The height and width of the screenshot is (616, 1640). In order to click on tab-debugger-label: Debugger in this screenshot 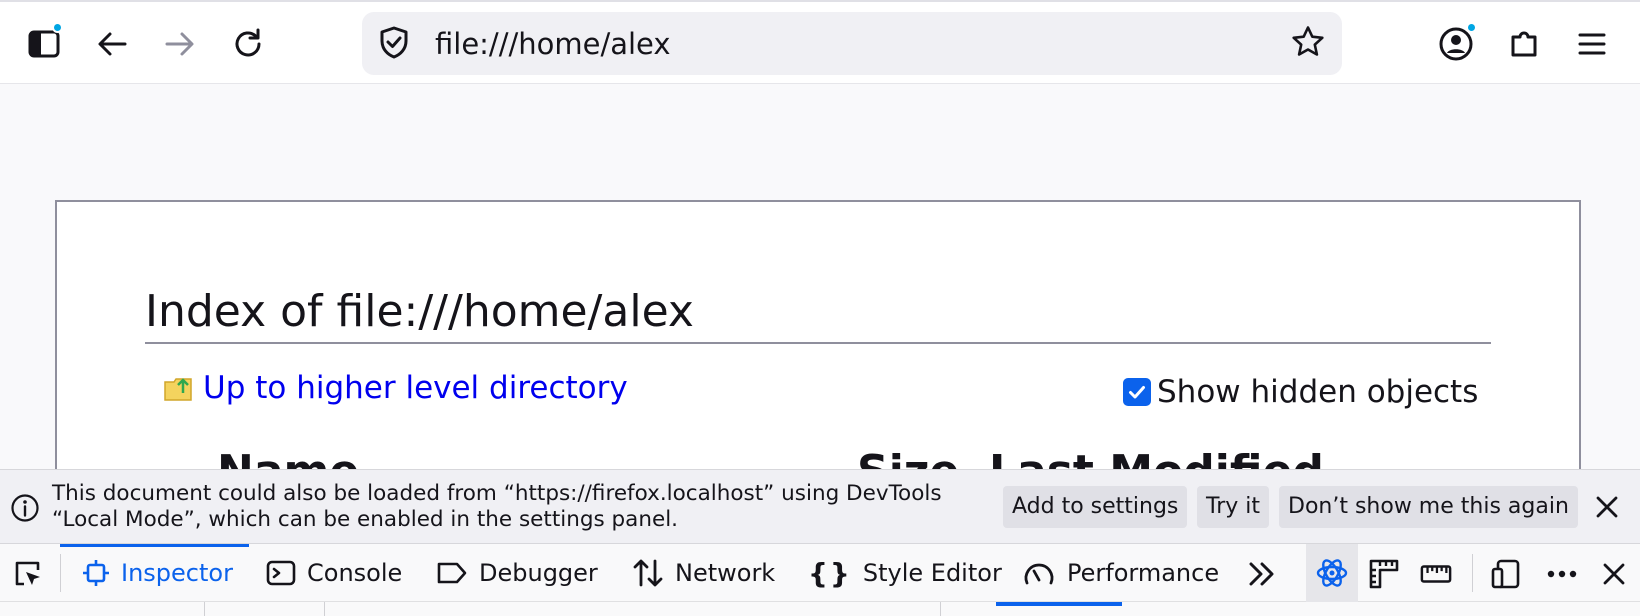, I will do `click(538, 573)`.